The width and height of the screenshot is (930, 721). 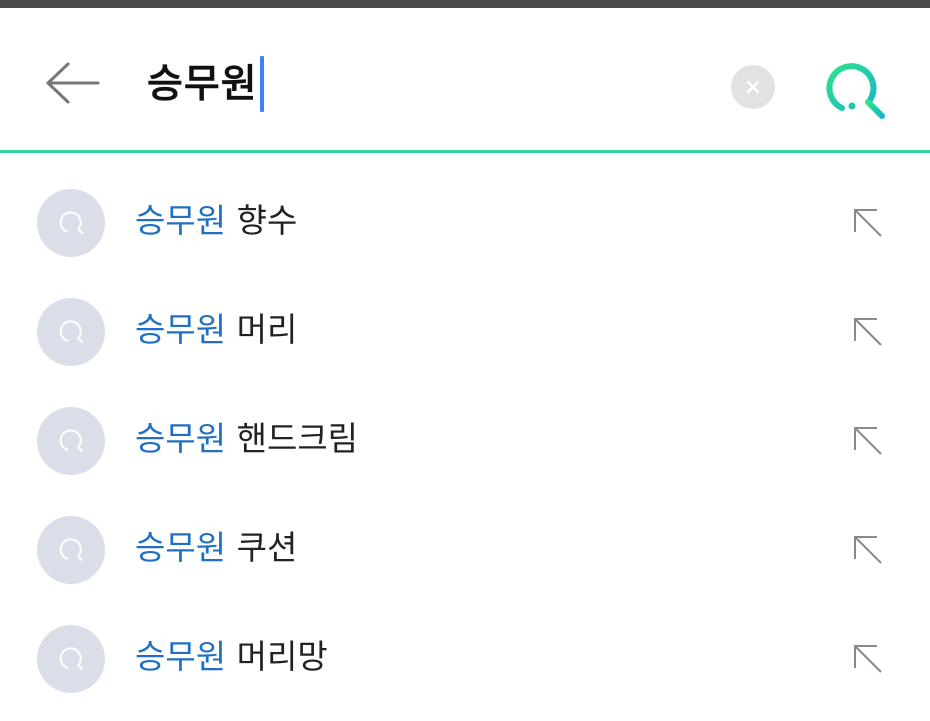 I want to click on search-input: 승무원, so click(x=205, y=84).